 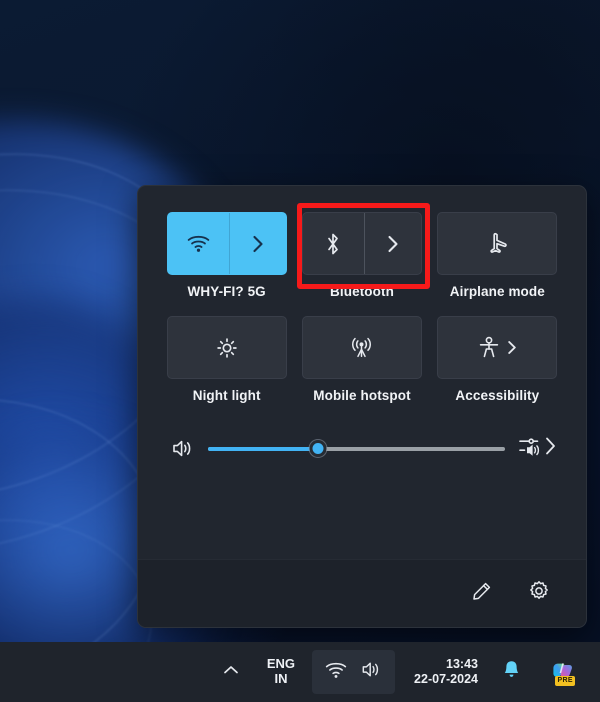 I want to click on system-tray-quick-settings-button, so click(x=354, y=672).